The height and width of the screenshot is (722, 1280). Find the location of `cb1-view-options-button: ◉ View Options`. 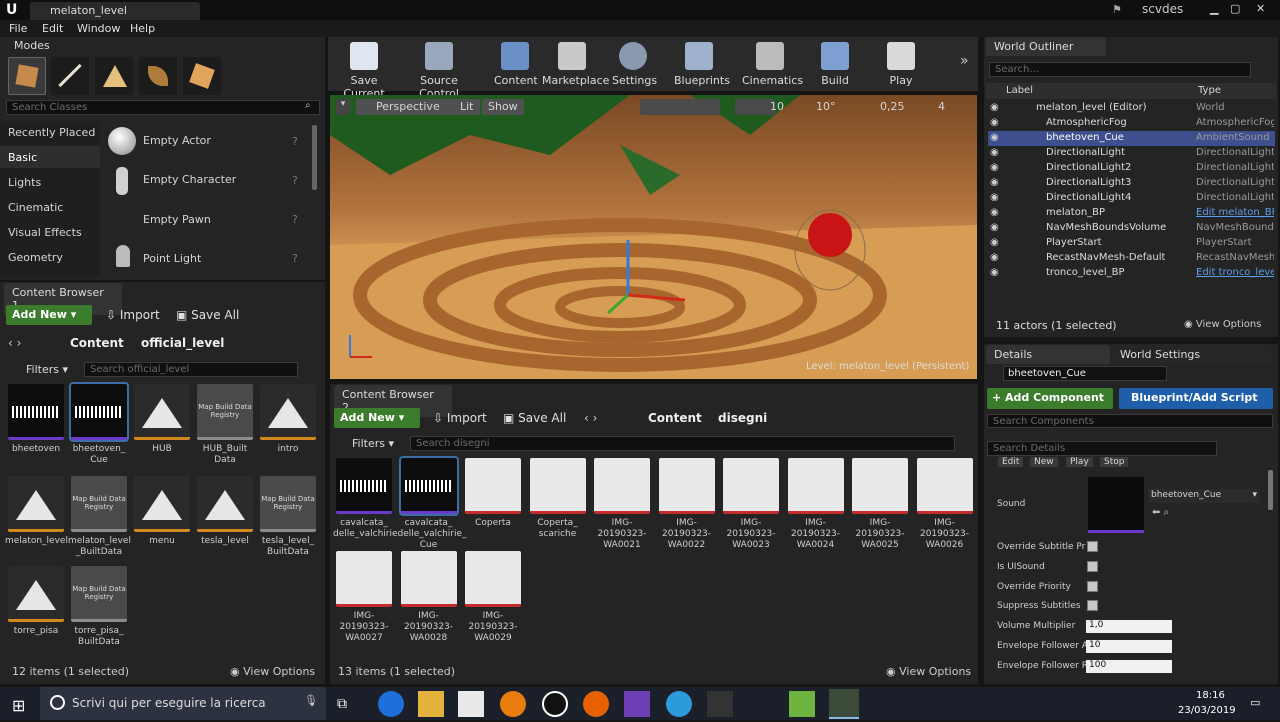

cb1-view-options-button: ◉ View Options is located at coordinates (272, 671).